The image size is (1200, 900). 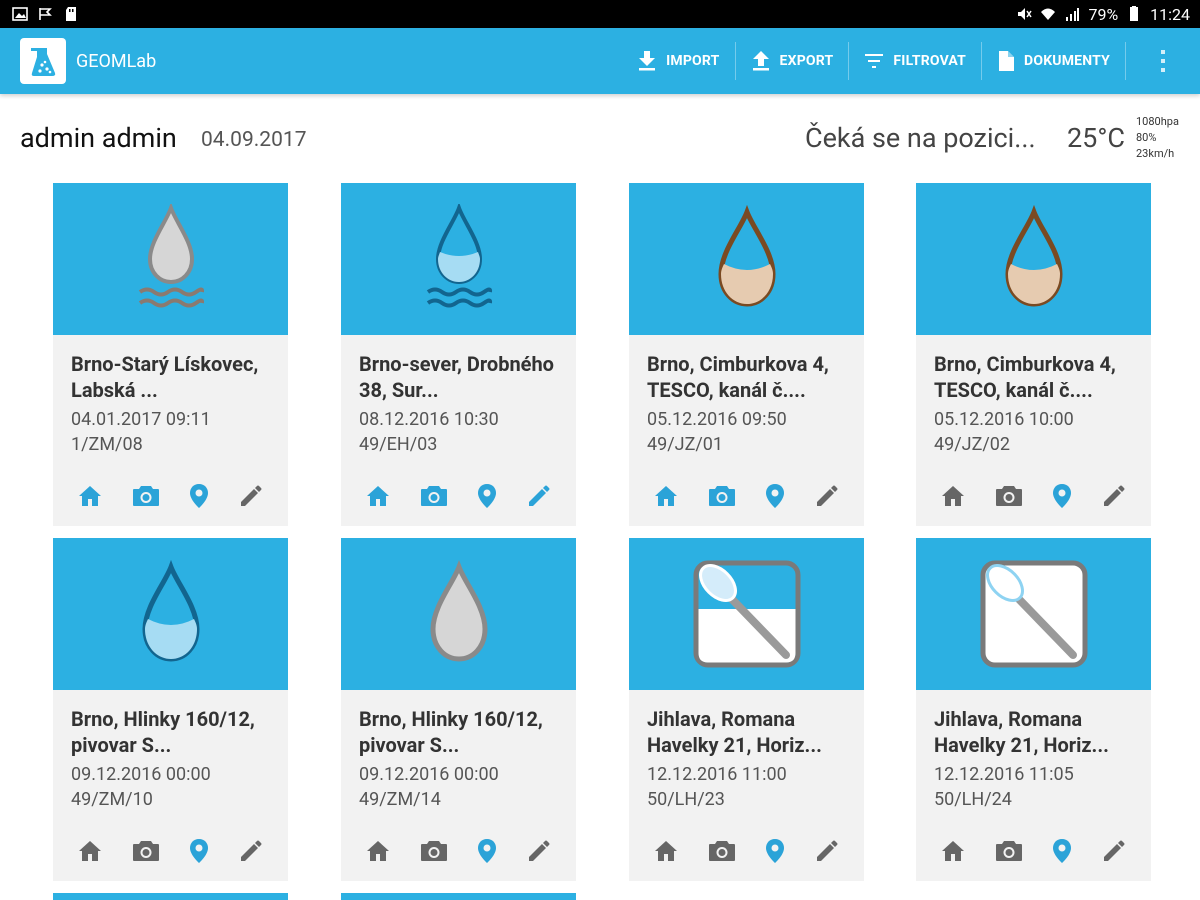 I want to click on pressure: 1080hpa, so click(x=1157, y=121).